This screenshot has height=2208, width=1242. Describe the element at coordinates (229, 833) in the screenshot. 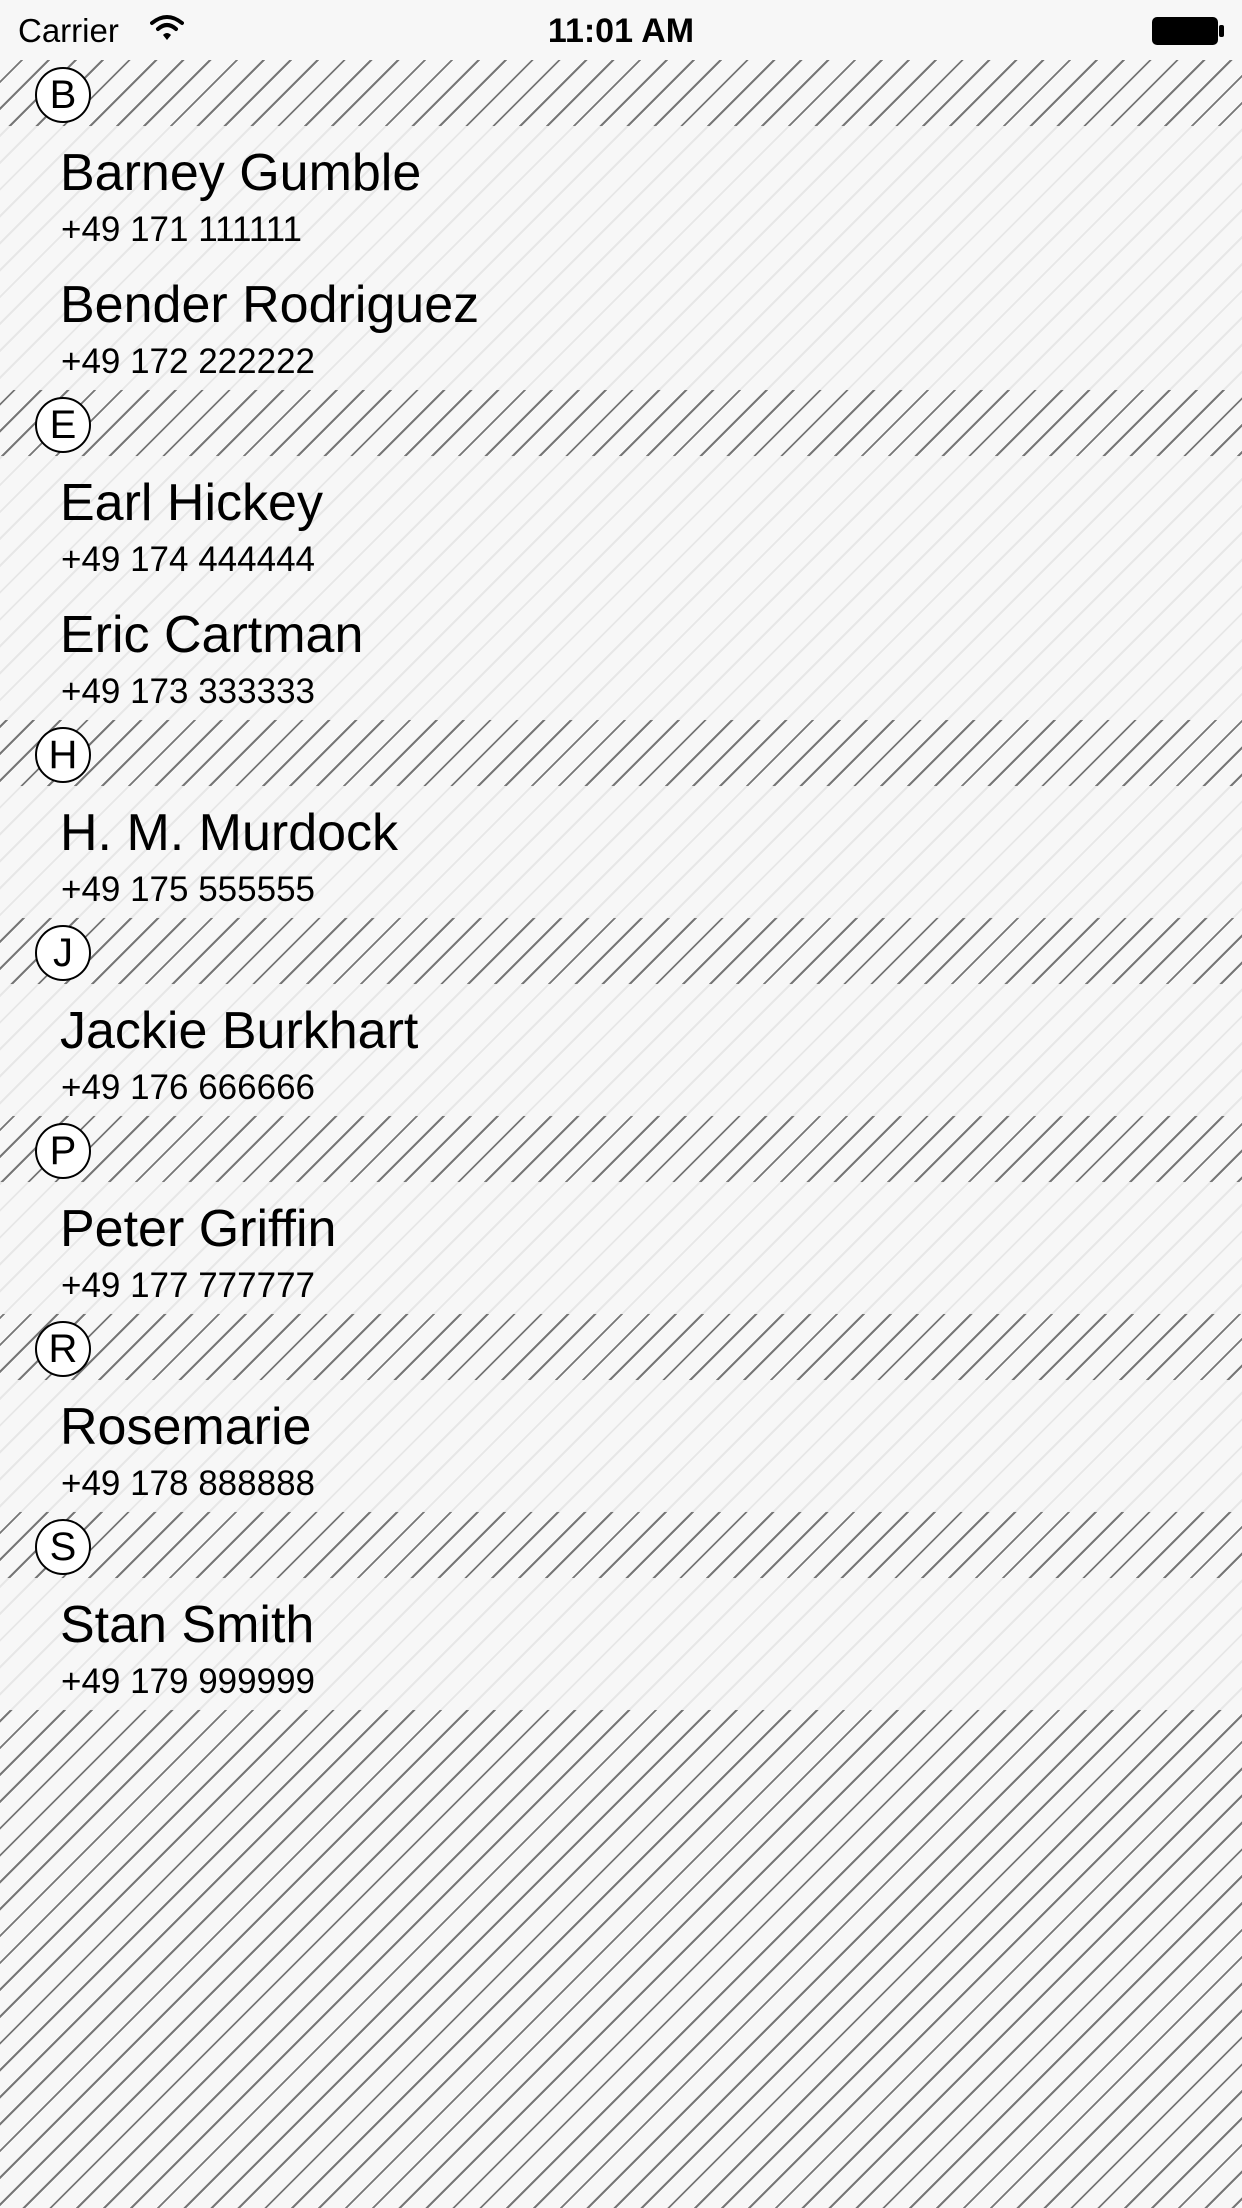

I see `contact-name: H. M. Murdock` at that location.